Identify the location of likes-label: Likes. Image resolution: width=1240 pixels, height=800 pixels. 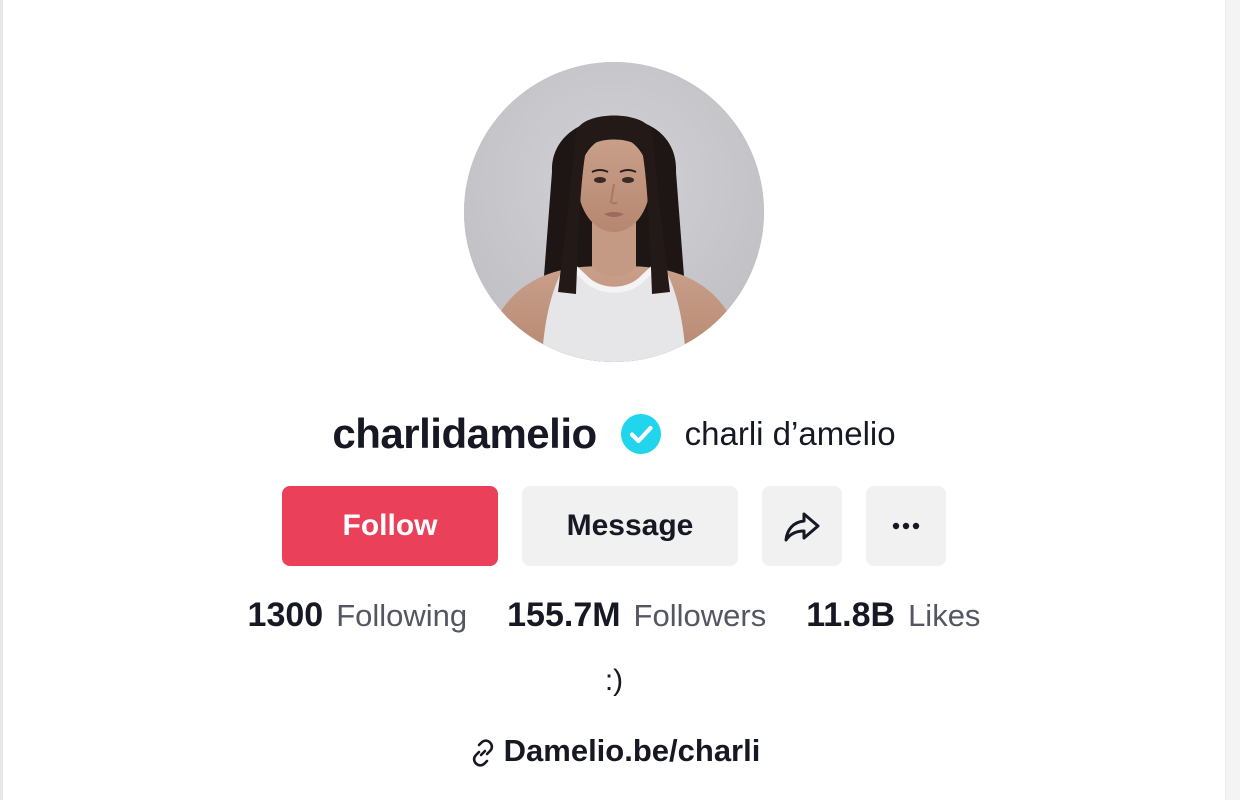
(944, 615).